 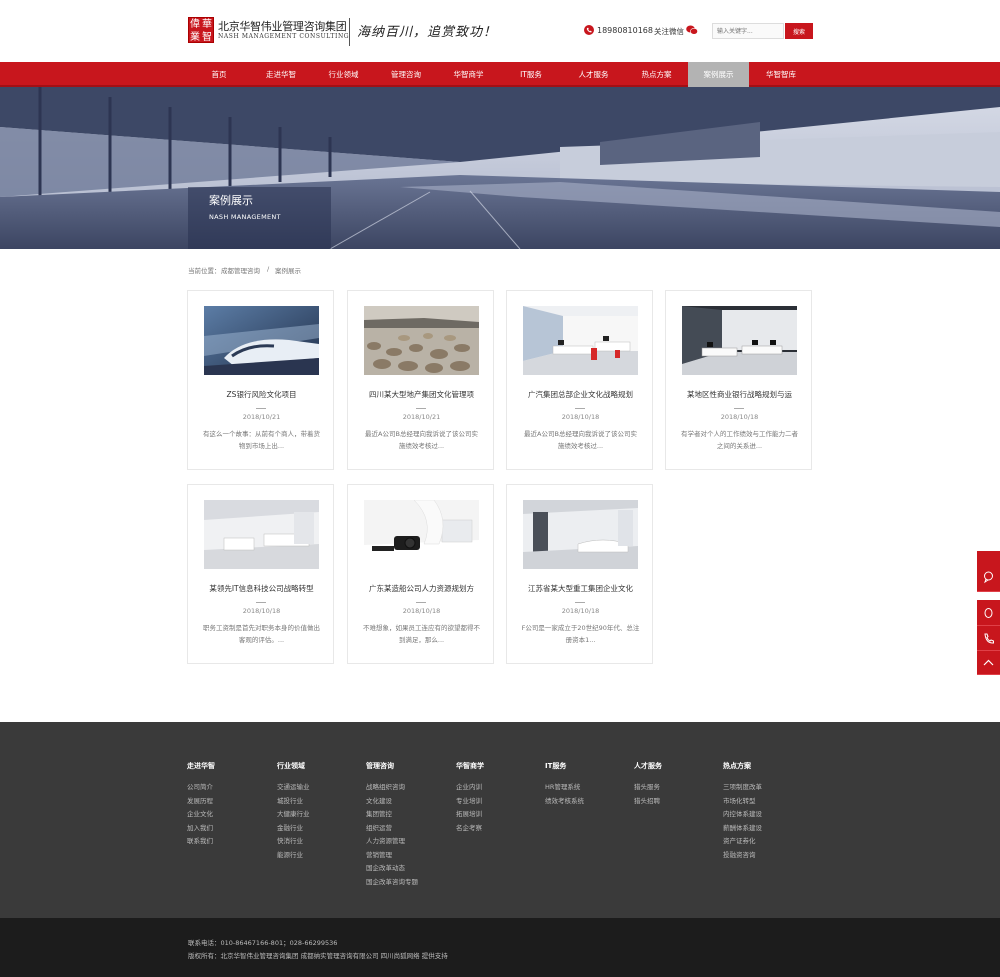 I want to click on nav-item-industries: 行业领域, so click(x=343, y=74).